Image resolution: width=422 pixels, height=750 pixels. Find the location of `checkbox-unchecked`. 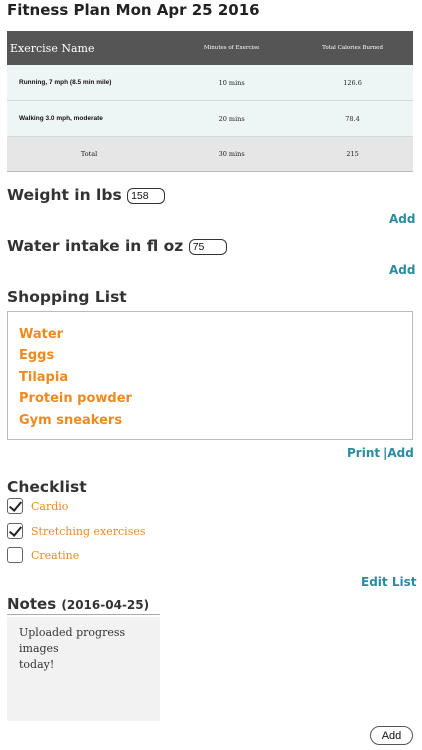

checkbox-unchecked is located at coordinates (15, 555).